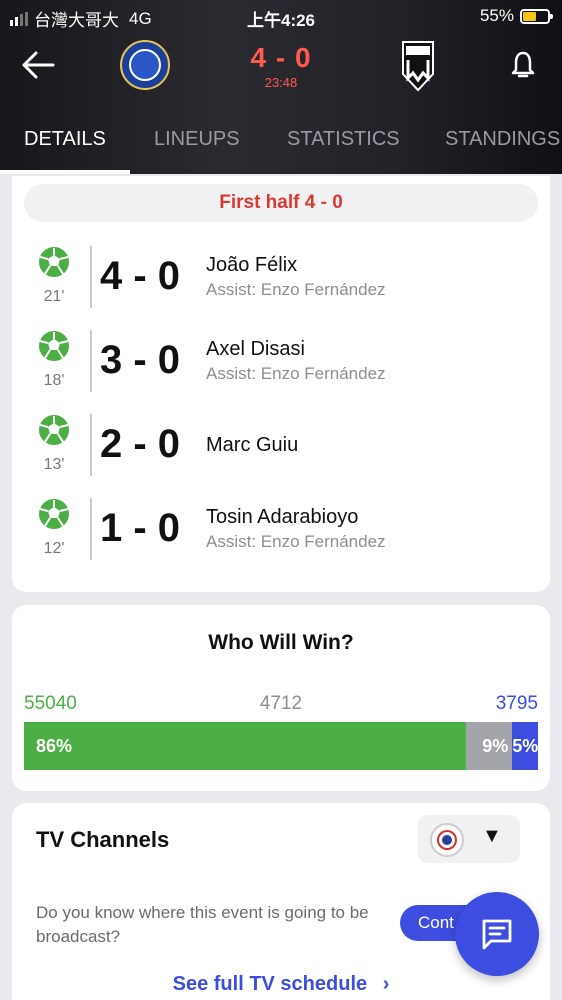 Image resolution: width=562 pixels, height=1000 pixels. What do you see at coordinates (103, 839) in the screenshot?
I see `tv-title: TV Channels` at bounding box center [103, 839].